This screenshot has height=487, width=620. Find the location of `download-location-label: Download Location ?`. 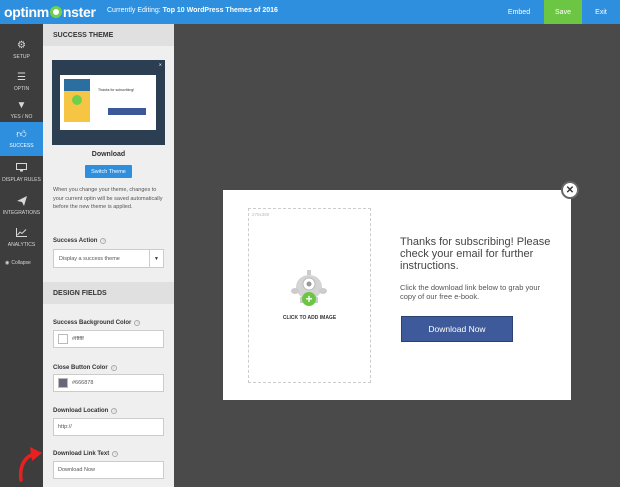

download-location-label: Download Location ? is located at coordinates (85, 411).